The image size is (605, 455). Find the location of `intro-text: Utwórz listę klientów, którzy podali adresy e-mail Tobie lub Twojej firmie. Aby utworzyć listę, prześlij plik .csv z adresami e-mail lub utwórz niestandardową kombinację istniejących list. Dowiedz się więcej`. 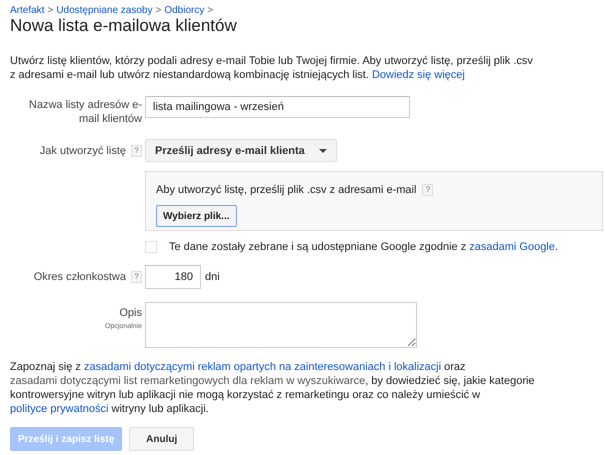

intro-text: Utwórz listę klientów, którzy podali adresy e-mail Tobie lub Twojej firmie. Aby utworzyć listę, prześlij plik .csv z adresami e-mail lub utwórz niestandardową kombinację istniejących list. Dowiedz się więcej is located at coordinates (272, 68).